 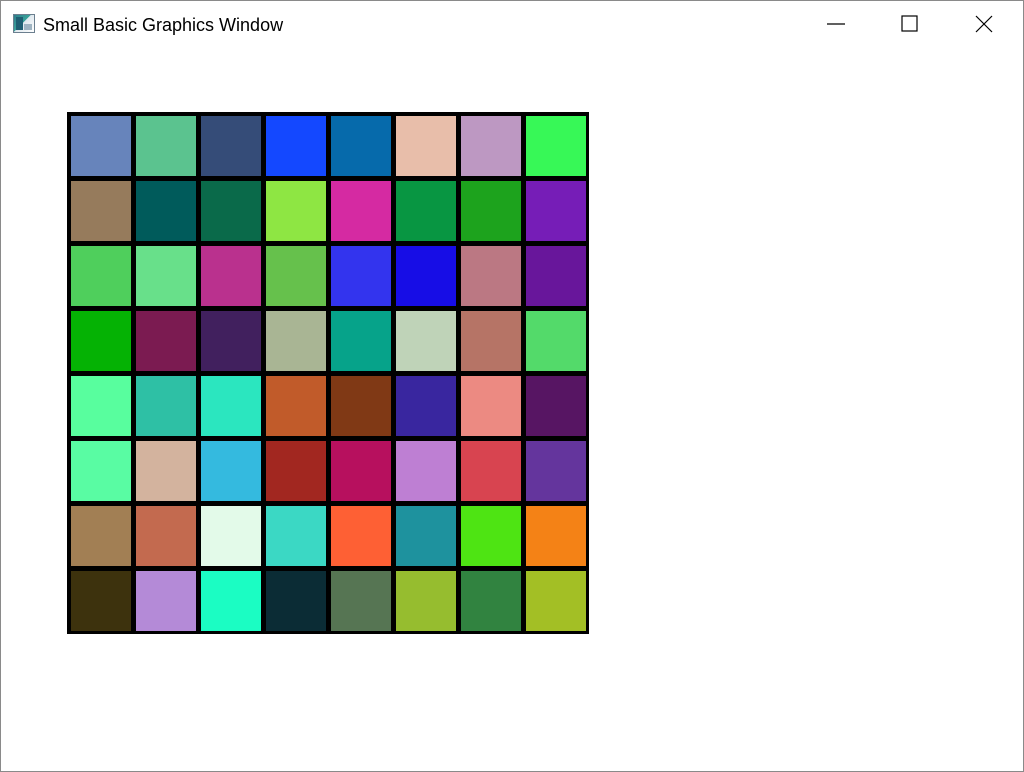 I want to click on grid-cell-r6-c3, so click(x=231, y=471).